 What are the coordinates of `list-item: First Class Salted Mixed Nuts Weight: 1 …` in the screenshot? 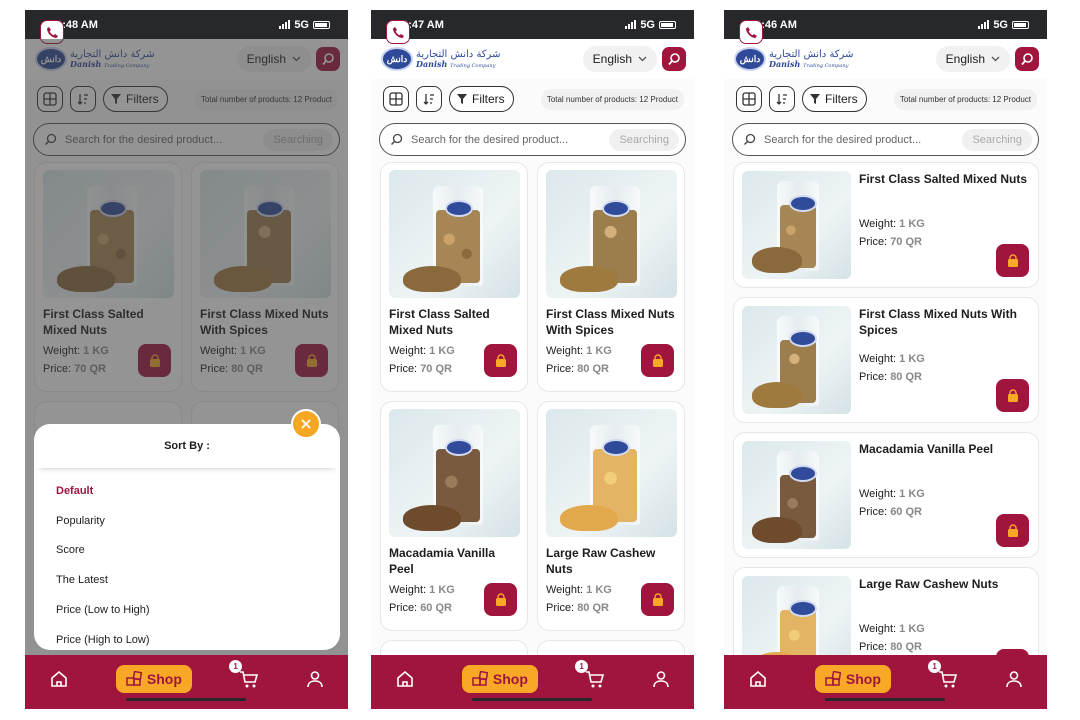 It's located at (886, 225).